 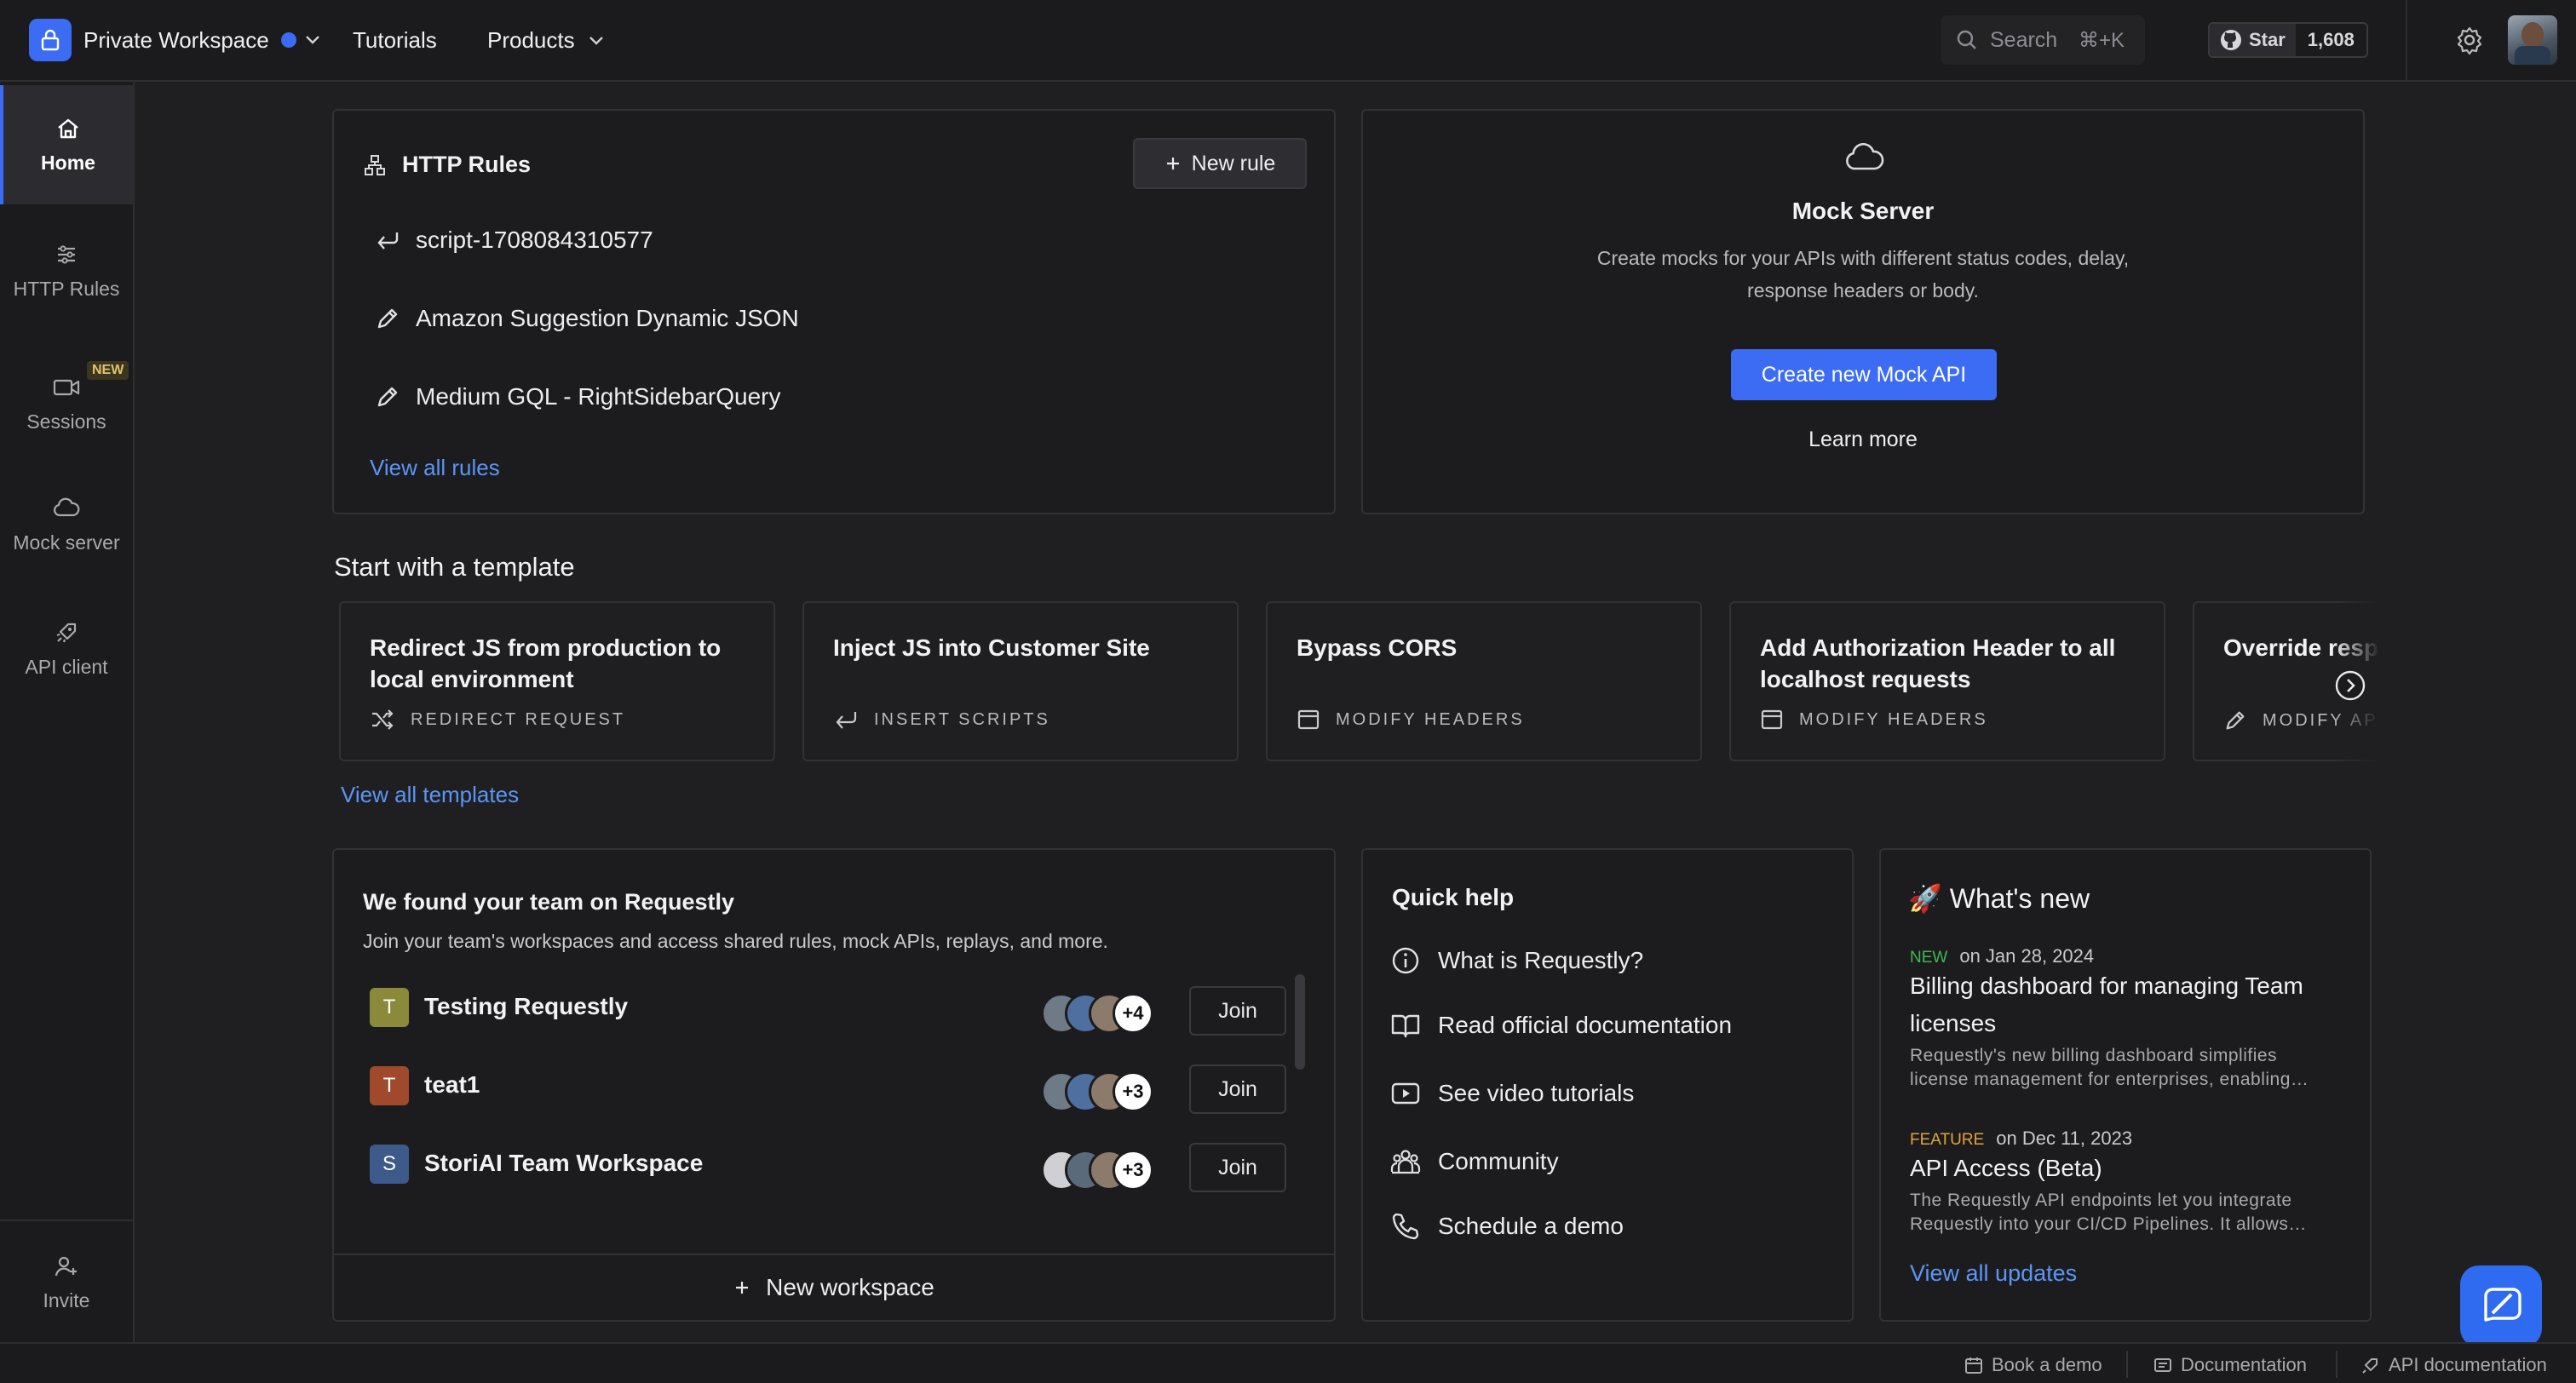 What do you see at coordinates (1994, 1273) in the screenshot?
I see `view-all-updates-link: View all updates` at bounding box center [1994, 1273].